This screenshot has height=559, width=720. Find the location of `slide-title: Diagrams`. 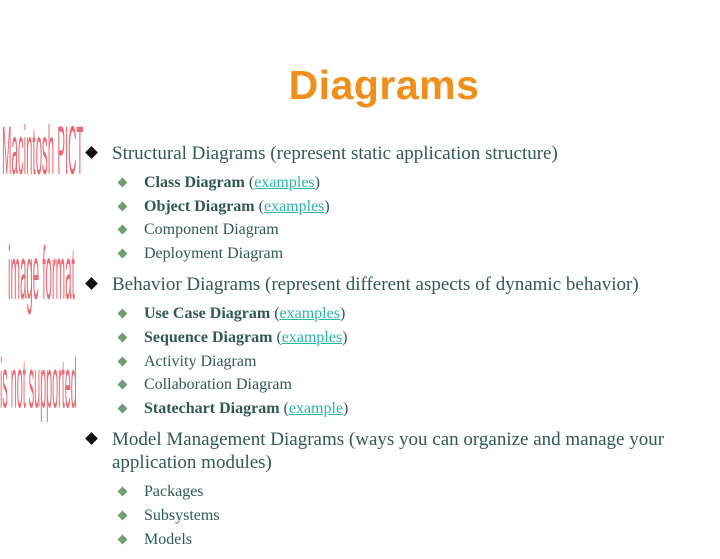

slide-title: Diagrams is located at coordinates (384, 85).